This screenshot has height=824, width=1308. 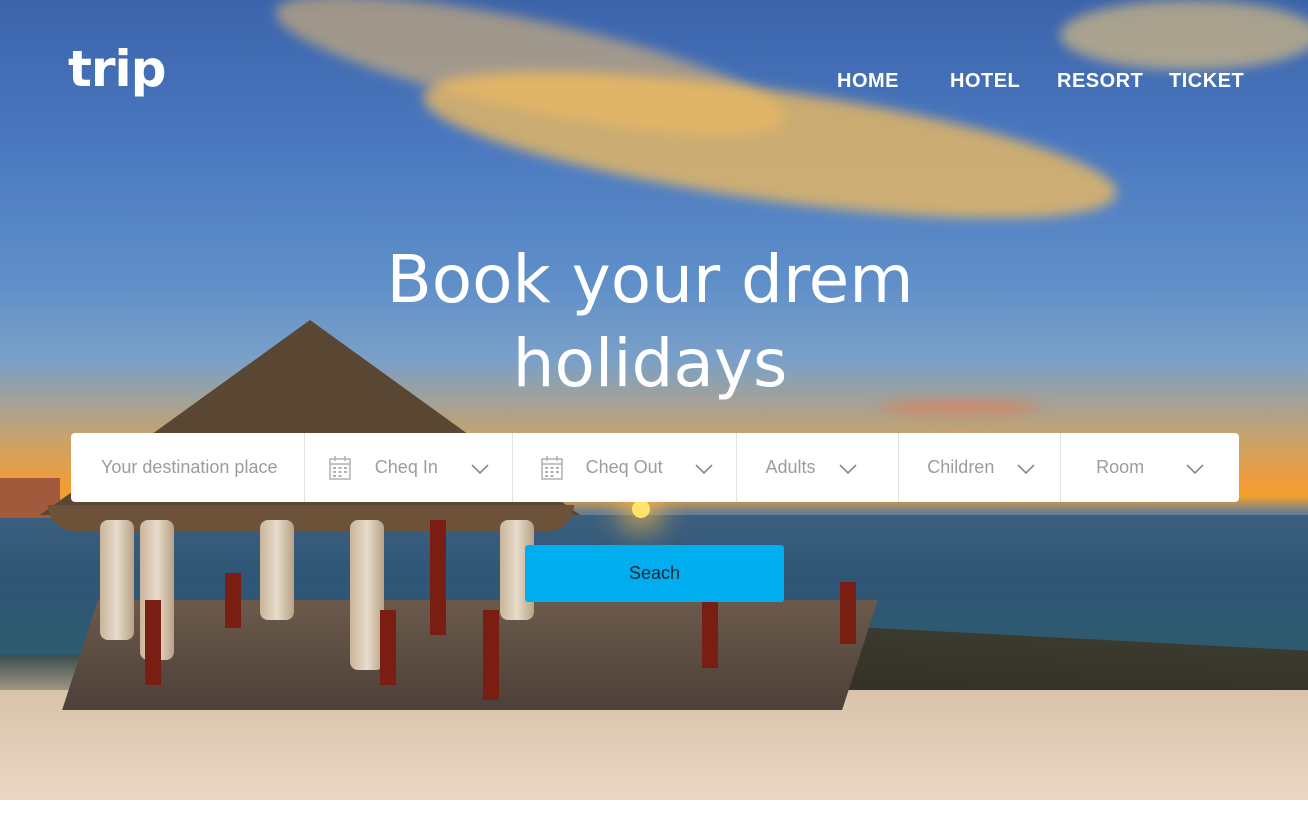 I want to click on headline-line-1: Book your drem, so click(x=650, y=279).